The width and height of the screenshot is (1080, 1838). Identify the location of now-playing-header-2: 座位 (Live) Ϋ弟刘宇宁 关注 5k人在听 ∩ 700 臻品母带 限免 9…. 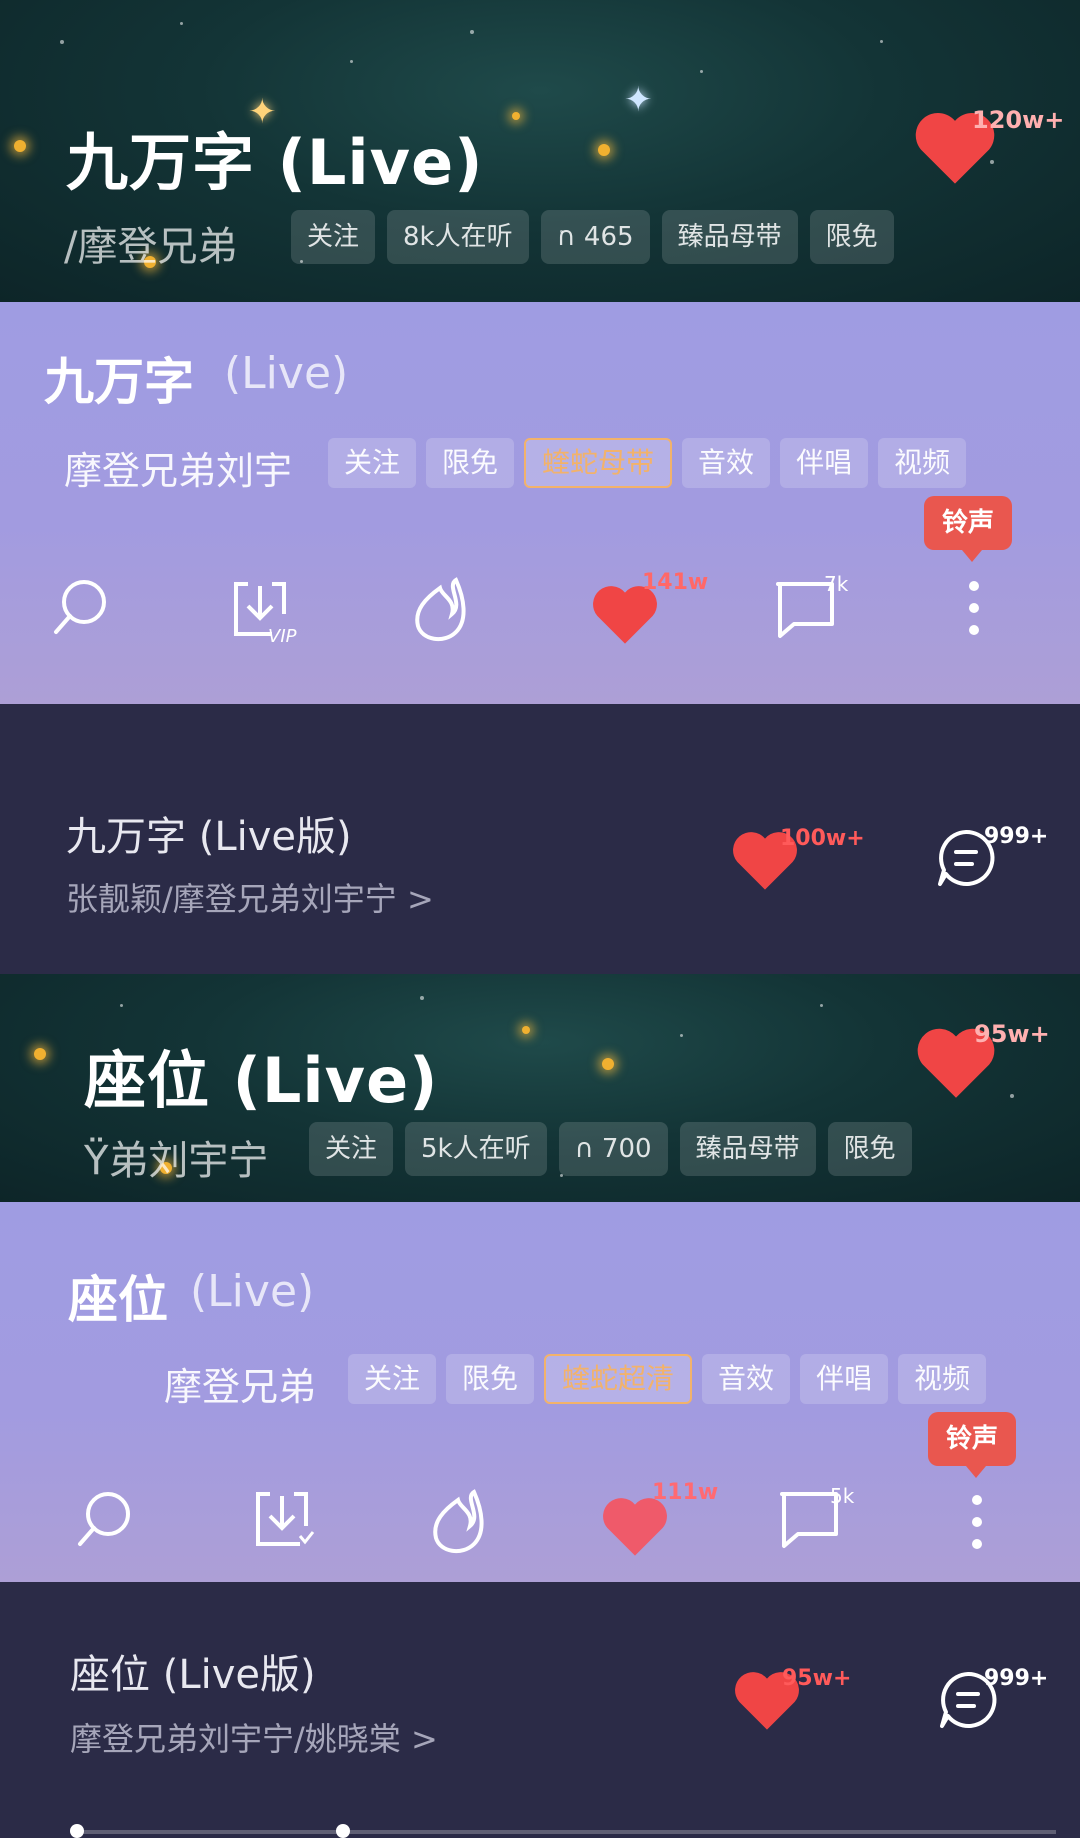
(540, 1088).